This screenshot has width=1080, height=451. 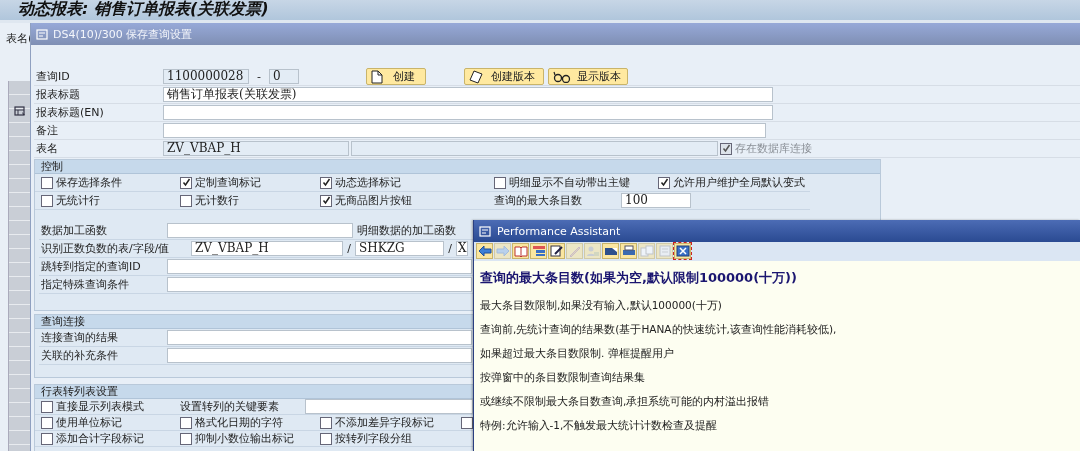 I want to click on help-paragraph: 特例:允许输入-1,不触发最大统计计数检查及提醒, so click(x=599, y=425).